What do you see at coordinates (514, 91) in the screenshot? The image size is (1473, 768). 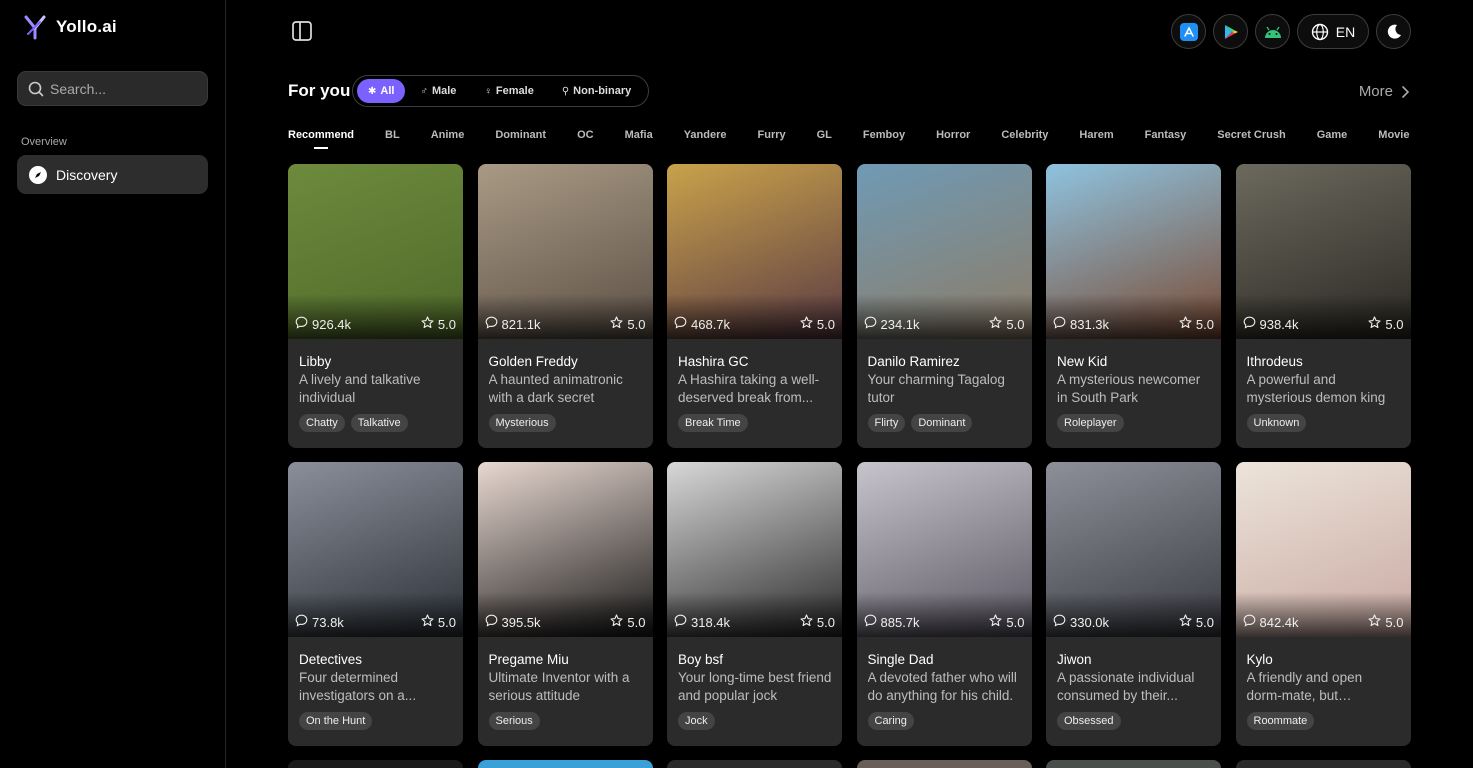 I see `gender-filter-label: Female` at bounding box center [514, 91].